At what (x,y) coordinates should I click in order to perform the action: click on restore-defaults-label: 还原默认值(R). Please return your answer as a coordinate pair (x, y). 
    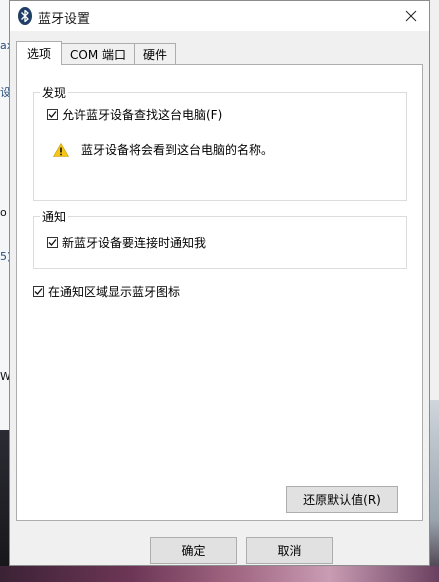
    Looking at the image, I should click on (342, 500).